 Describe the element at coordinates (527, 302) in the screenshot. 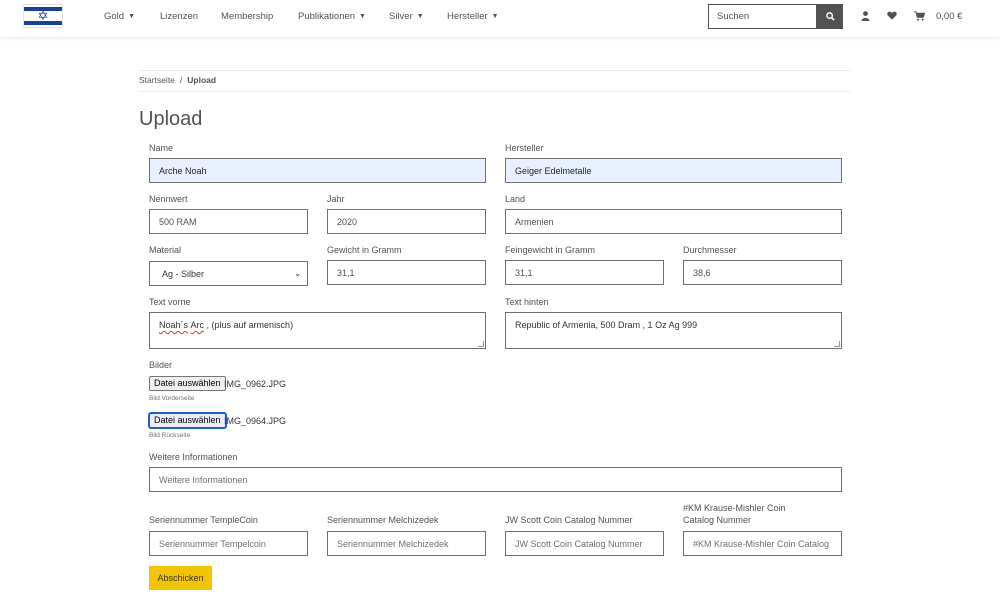

I see `text-hinten-label: Text hinten` at that location.